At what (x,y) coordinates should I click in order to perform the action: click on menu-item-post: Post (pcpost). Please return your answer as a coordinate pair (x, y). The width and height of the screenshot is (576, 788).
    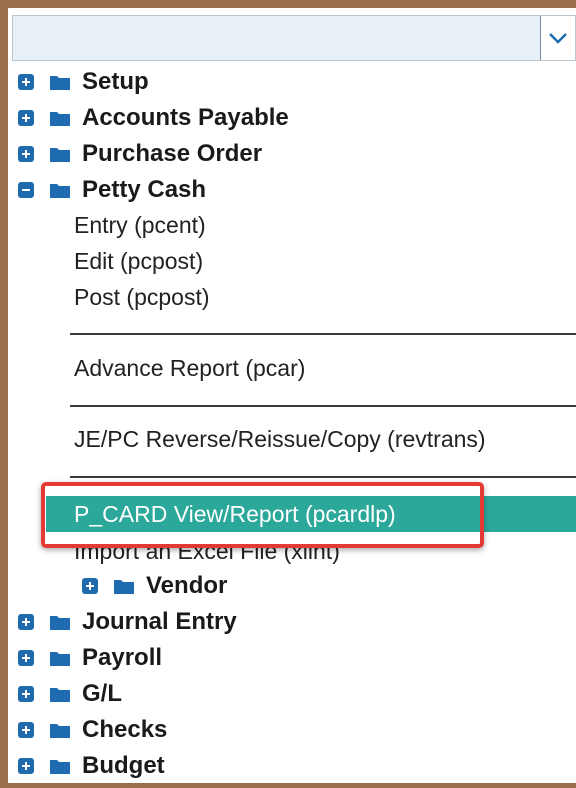
    Looking at the image, I should click on (142, 297).